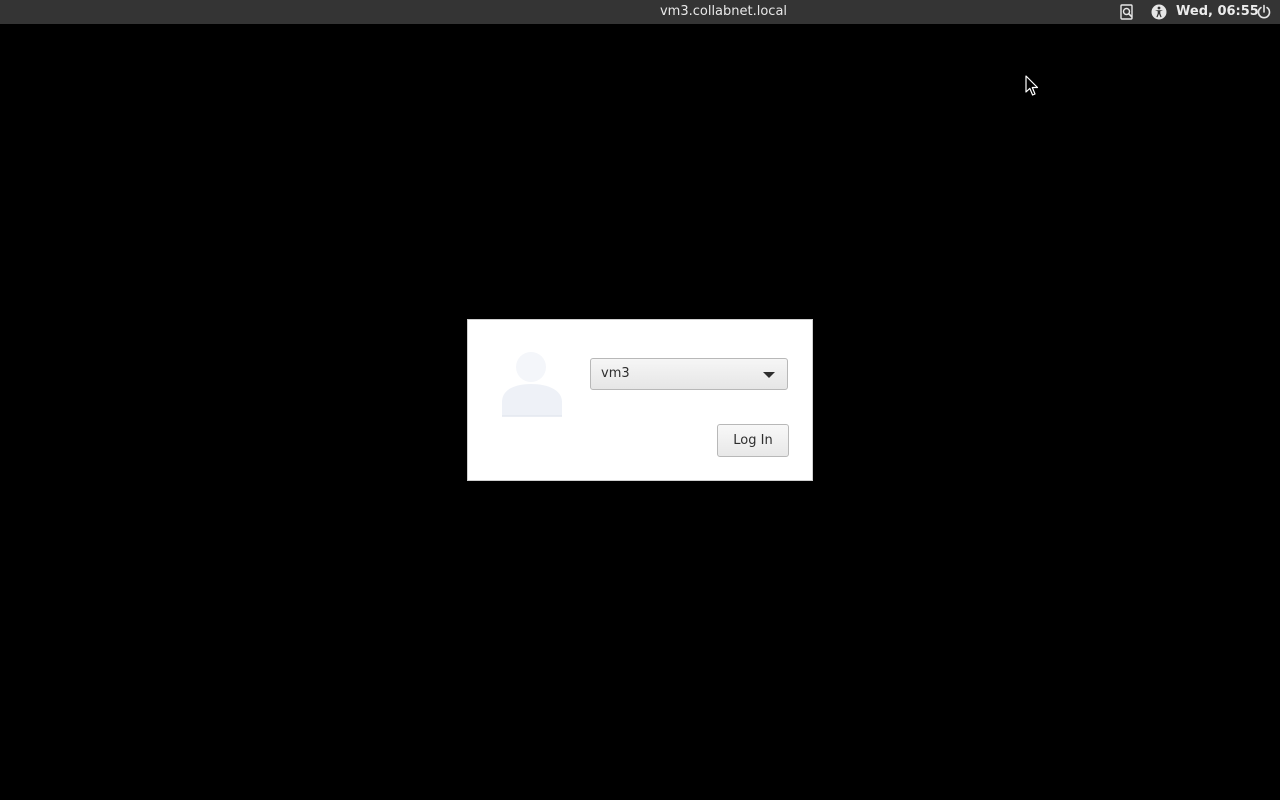  Describe the element at coordinates (1159, 12) in the screenshot. I see `accessibility-icon` at that location.